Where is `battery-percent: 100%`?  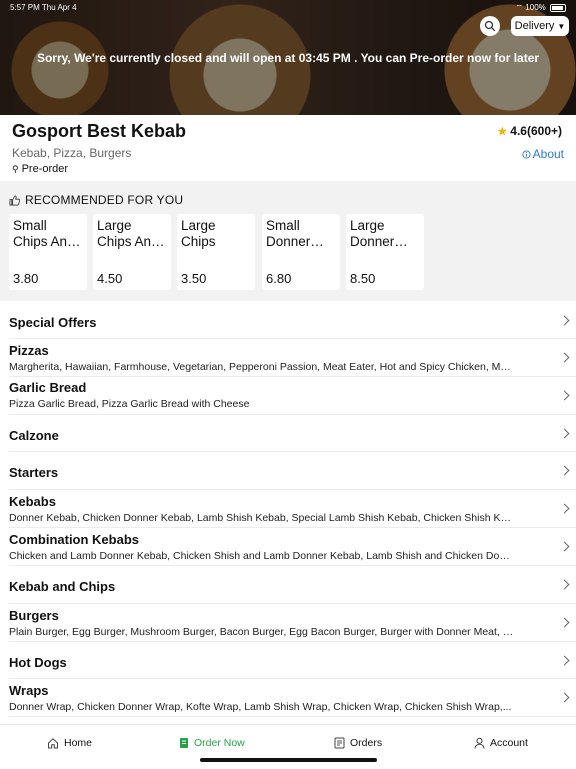 battery-percent: 100% is located at coordinates (535, 7).